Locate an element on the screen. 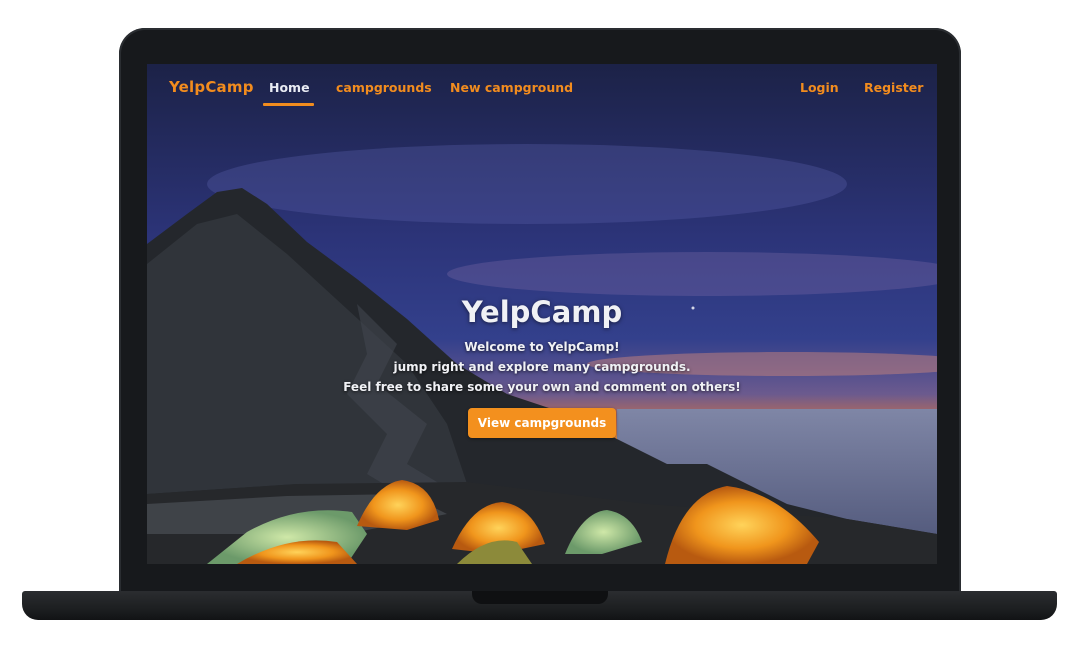 The height and width of the screenshot is (663, 1080). laptop-notch is located at coordinates (540, 597).